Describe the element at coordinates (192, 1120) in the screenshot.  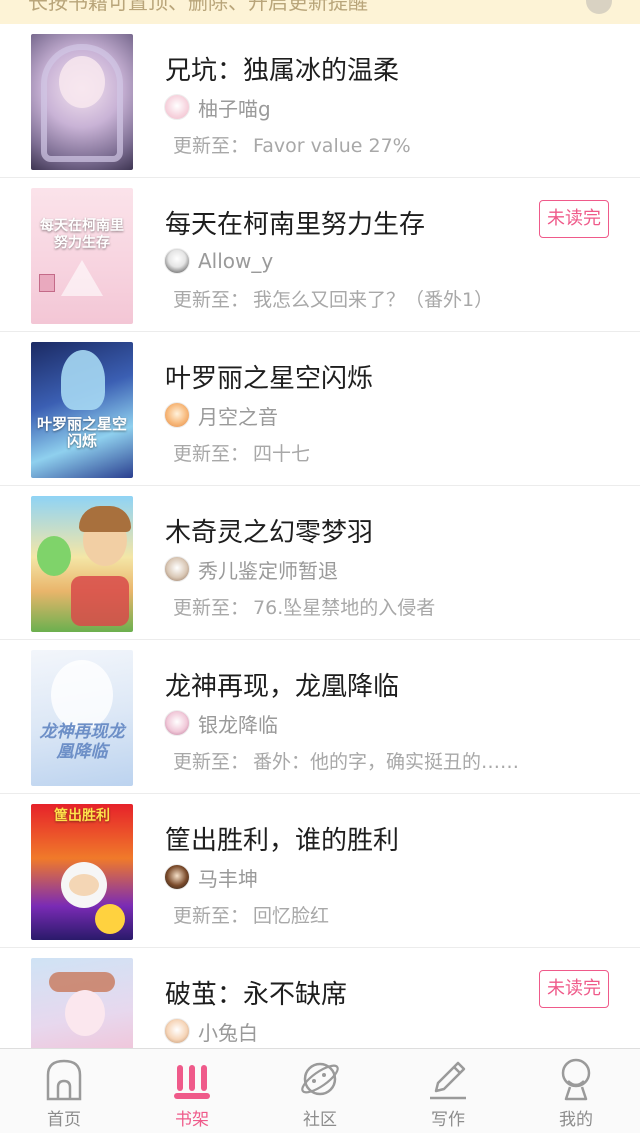
I see `tab-label: 书架` at that location.